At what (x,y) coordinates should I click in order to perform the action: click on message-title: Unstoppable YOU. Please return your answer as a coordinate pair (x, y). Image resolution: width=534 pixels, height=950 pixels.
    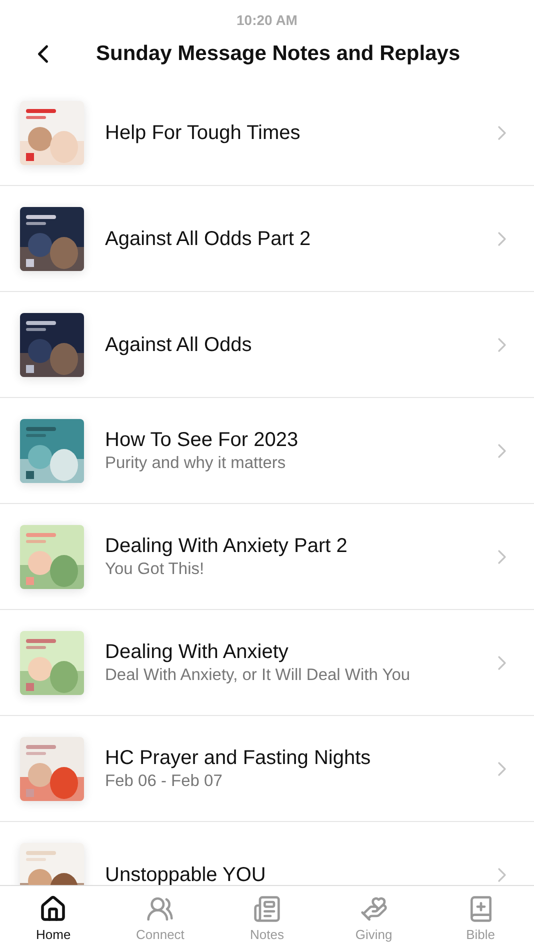
    Looking at the image, I should click on (287, 874).